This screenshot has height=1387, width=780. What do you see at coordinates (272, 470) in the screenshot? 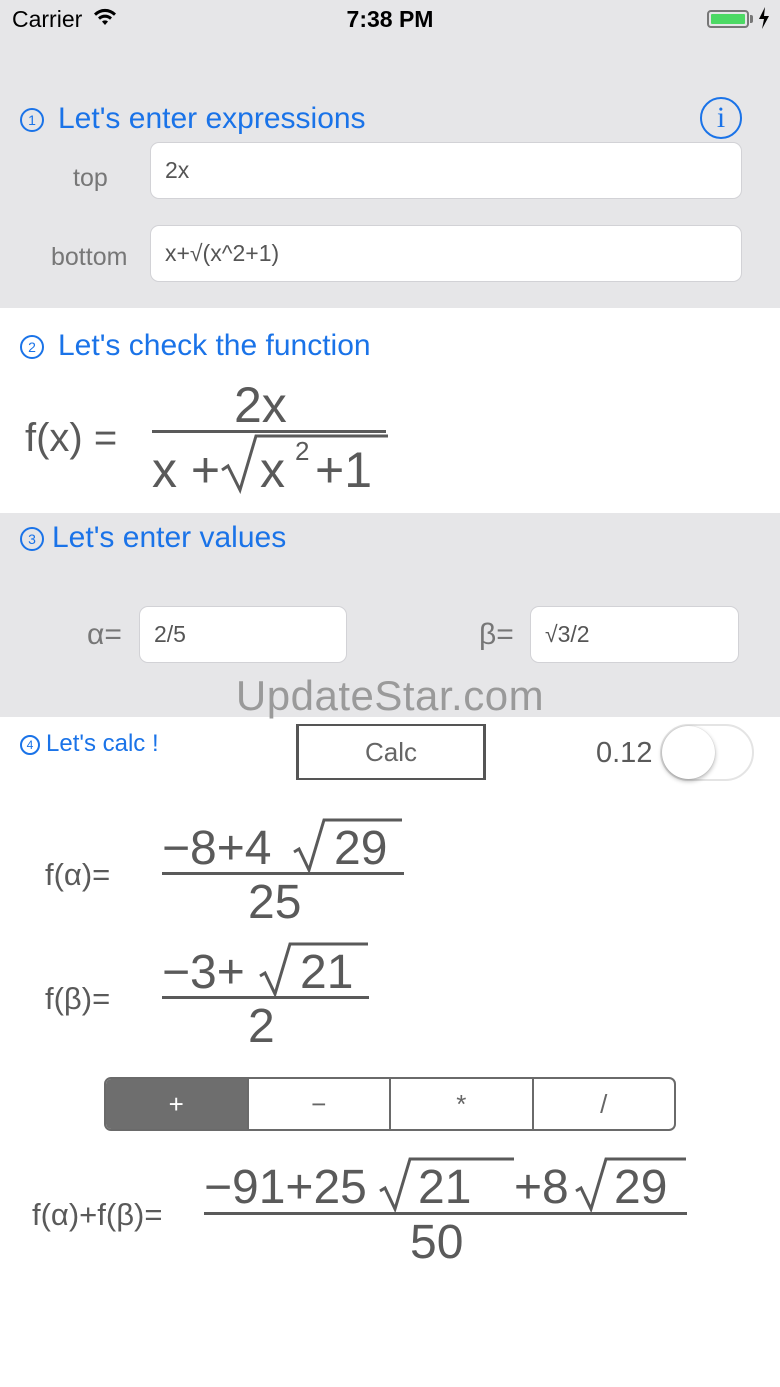
I see `radicand-x: x` at bounding box center [272, 470].